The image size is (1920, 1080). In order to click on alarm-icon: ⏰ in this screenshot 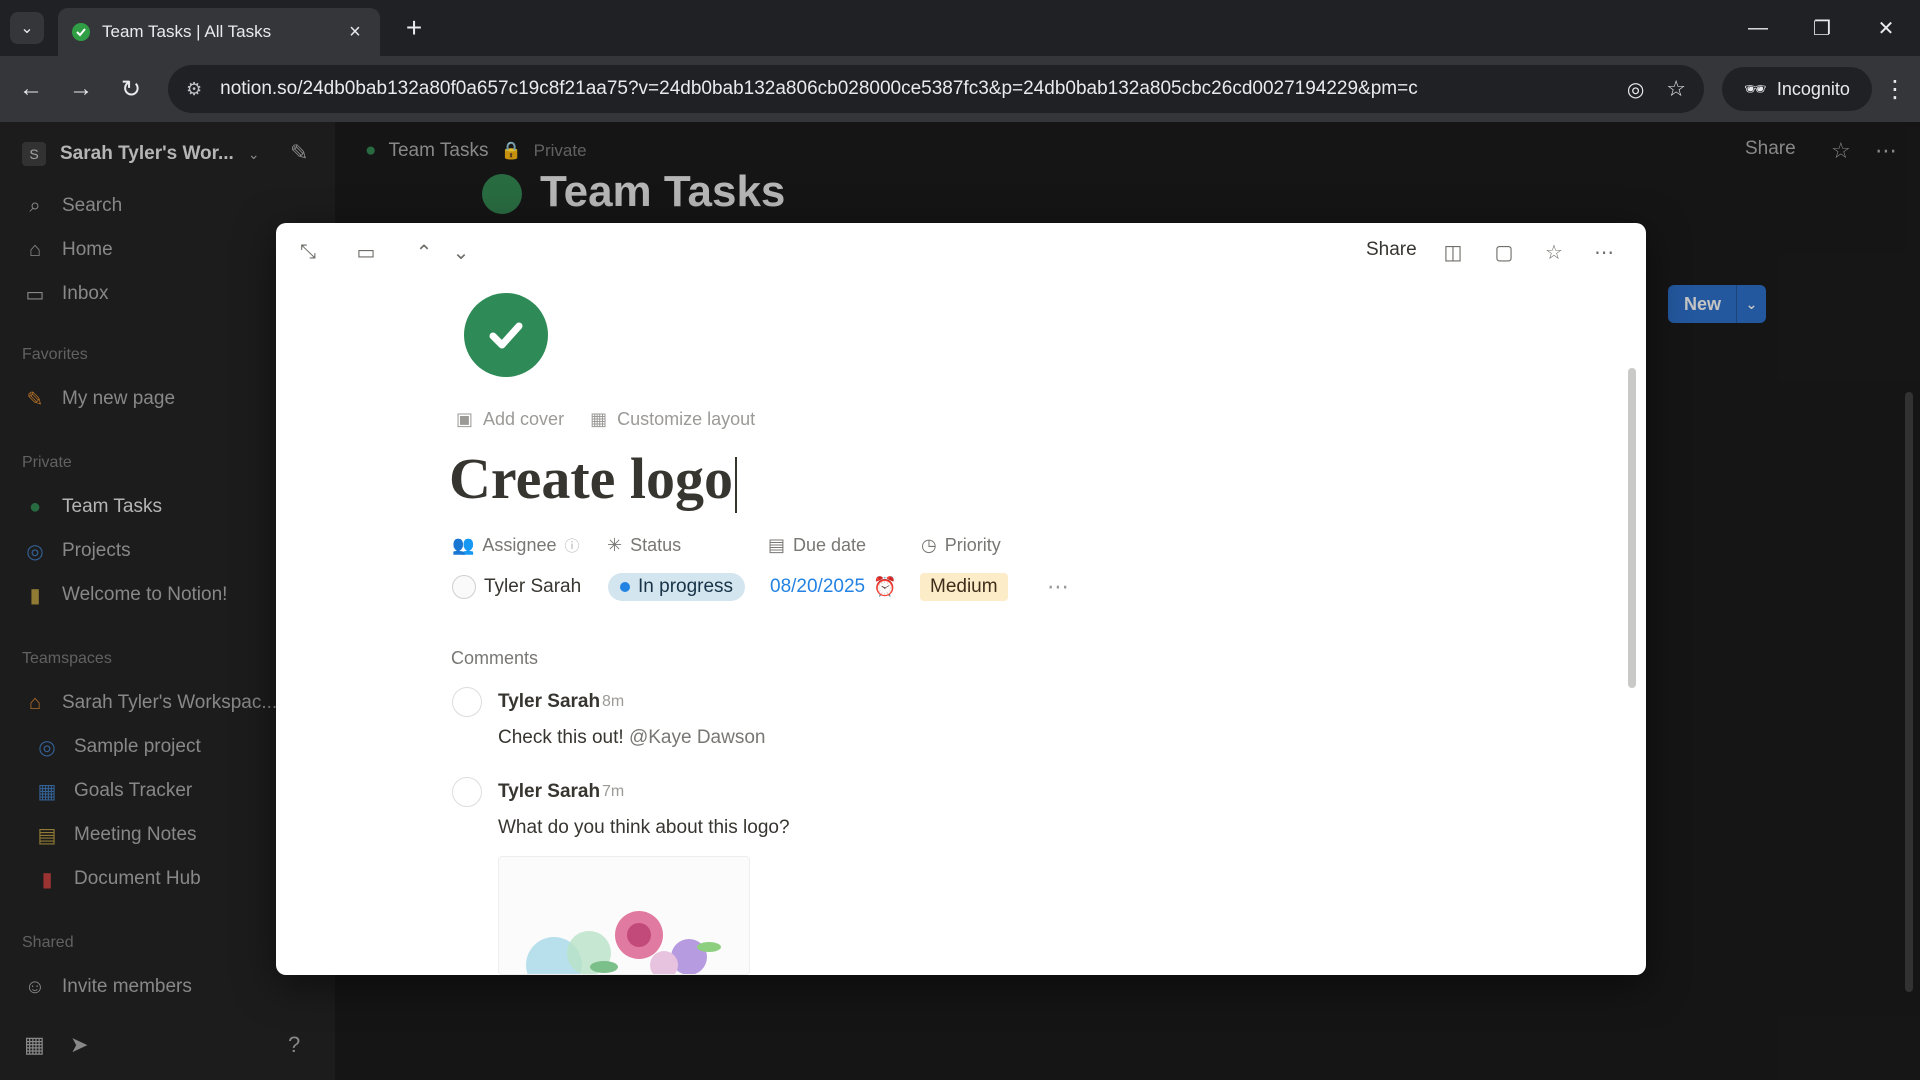, I will do `click(885, 587)`.